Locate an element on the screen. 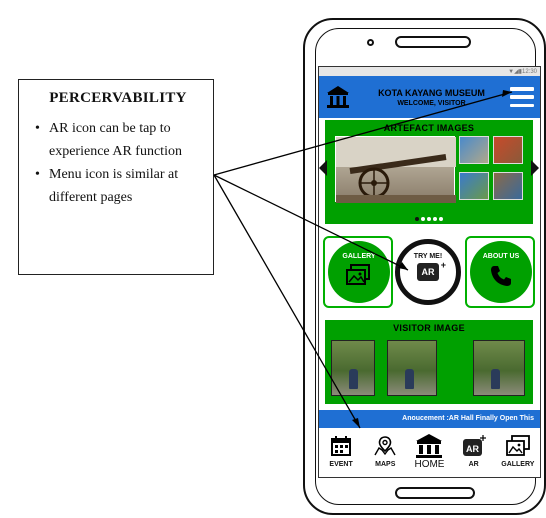 This screenshot has width=546, height=518. phone-icon is located at coordinates (501, 276).